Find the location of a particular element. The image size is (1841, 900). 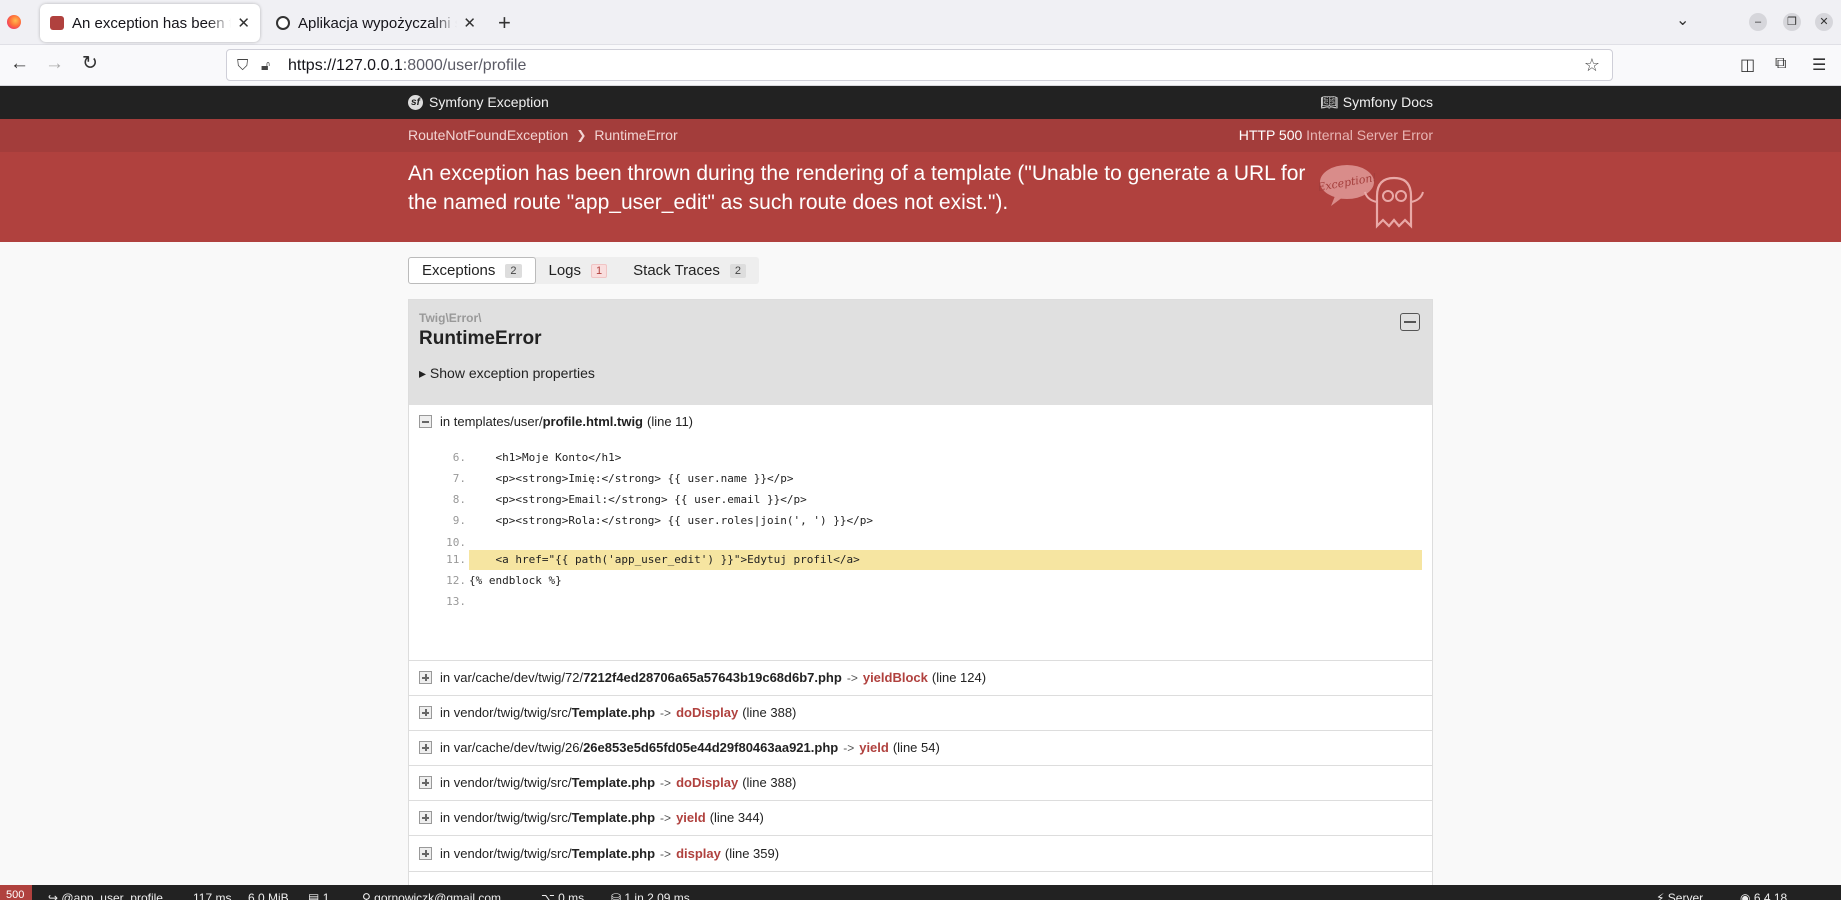

restore-icon: ❐ is located at coordinates (1792, 22).